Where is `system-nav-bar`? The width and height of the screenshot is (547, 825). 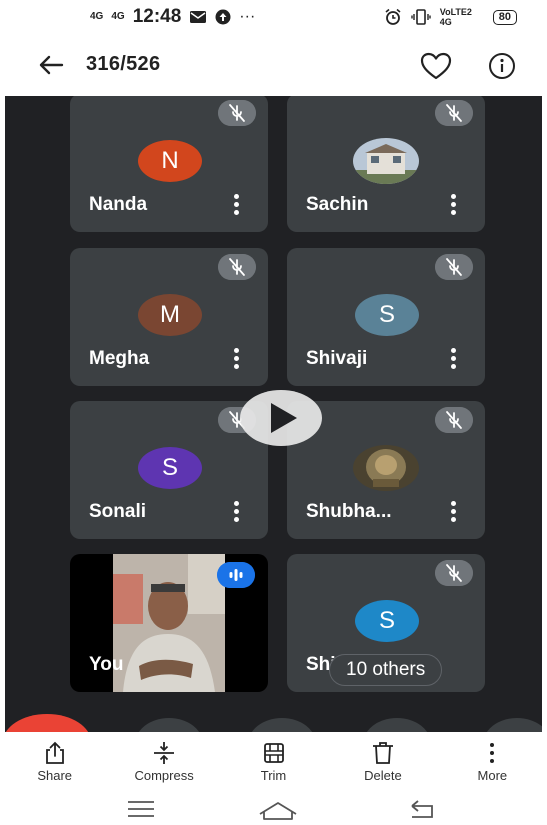
system-nav-bar is located at coordinates (280, 810).